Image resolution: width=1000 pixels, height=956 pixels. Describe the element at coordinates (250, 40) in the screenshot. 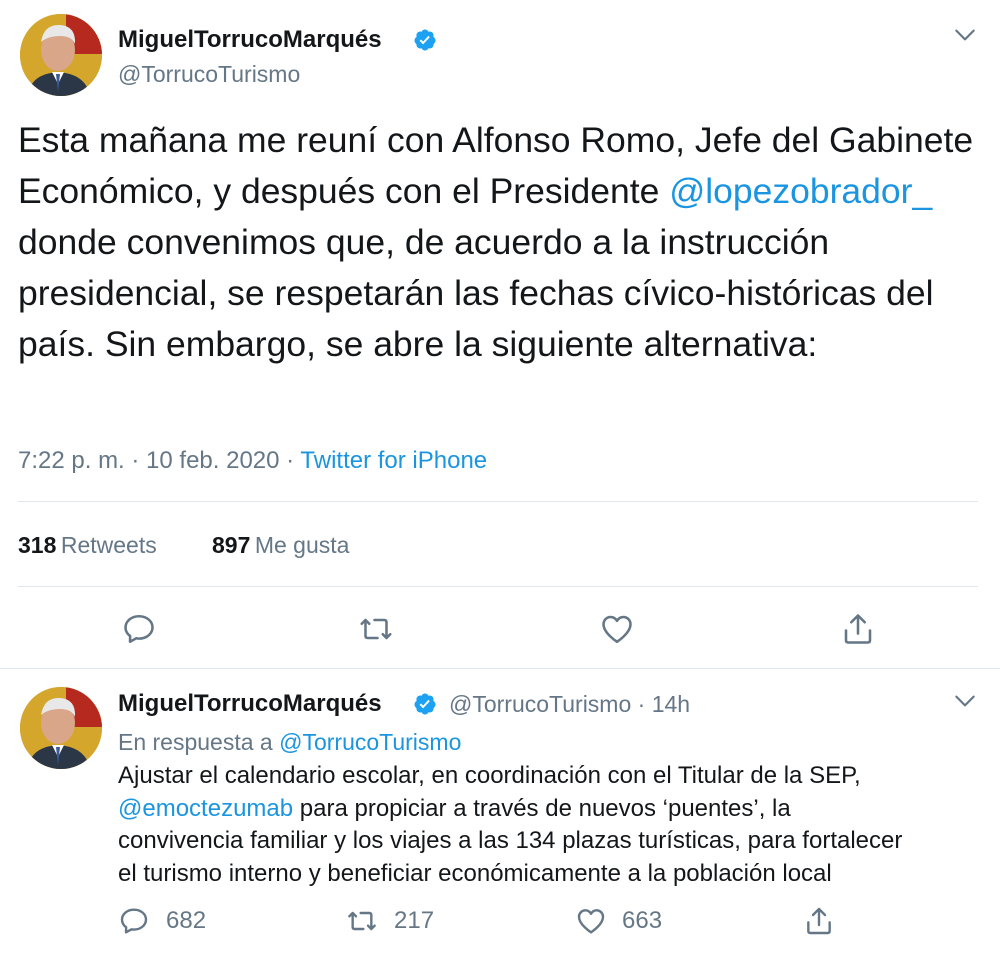

I see `author-name: MiguelTorrucoMarqués` at that location.